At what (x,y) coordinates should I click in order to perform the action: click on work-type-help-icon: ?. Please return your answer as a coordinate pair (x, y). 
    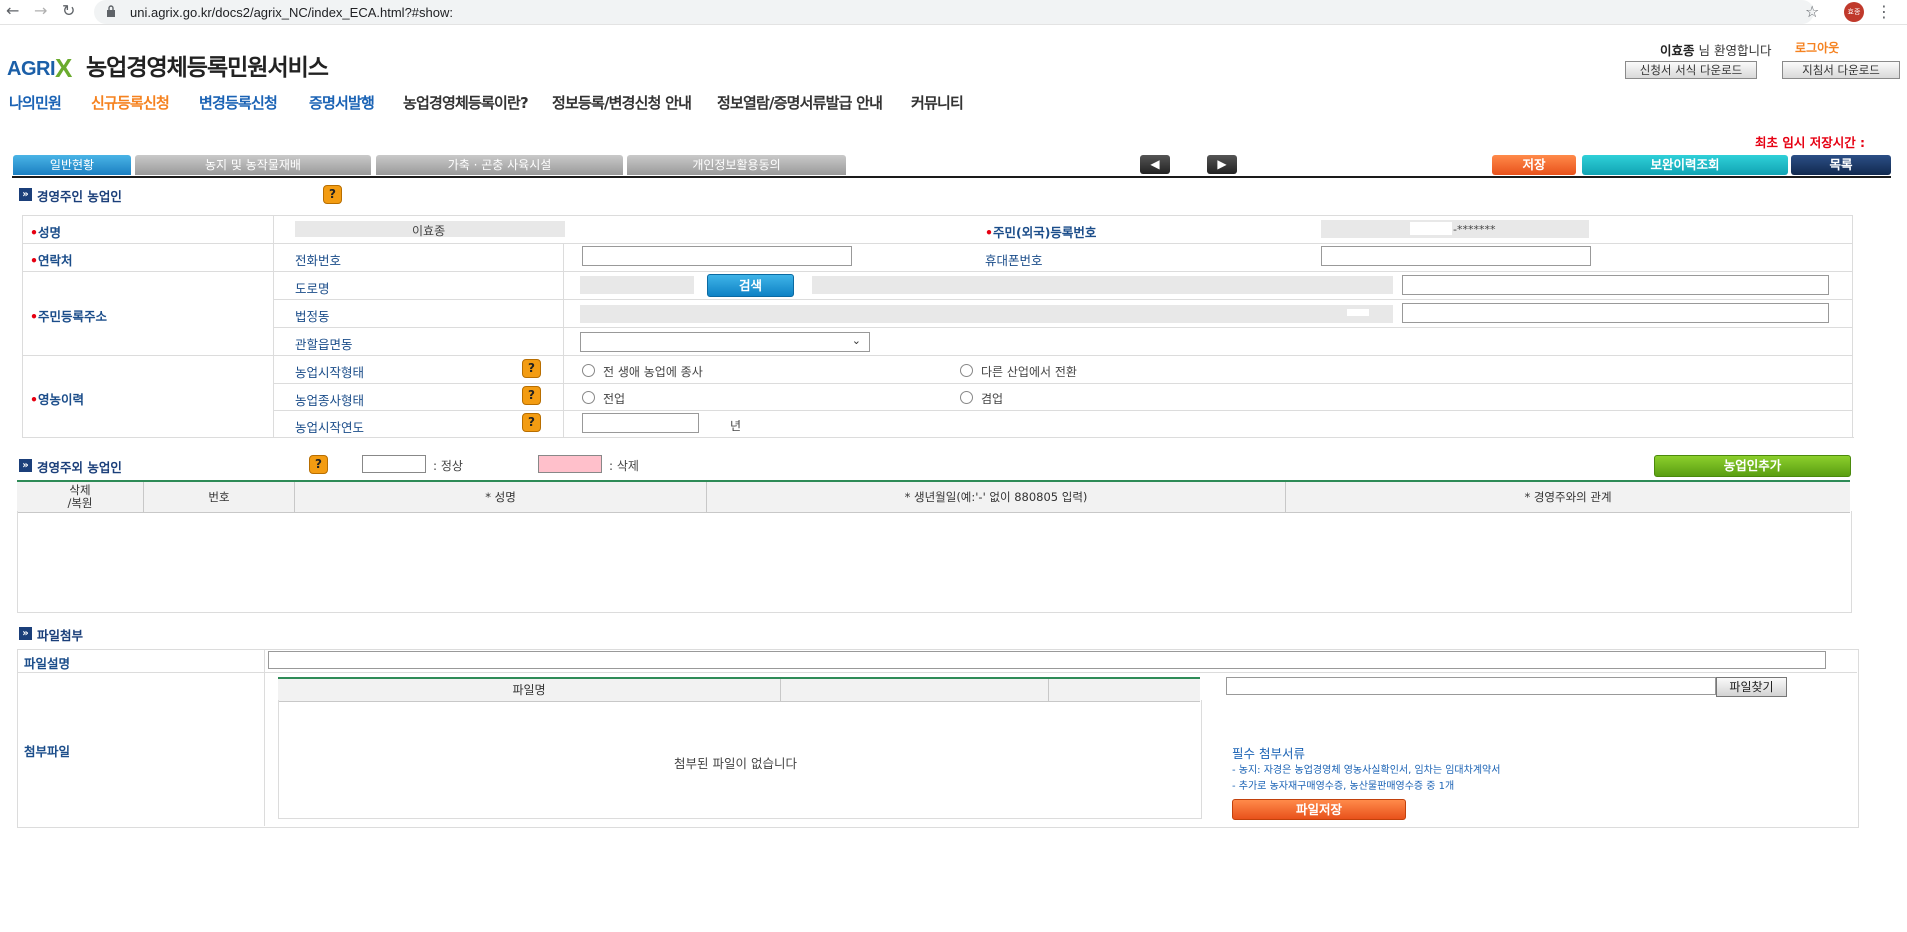
    Looking at the image, I should click on (531, 395).